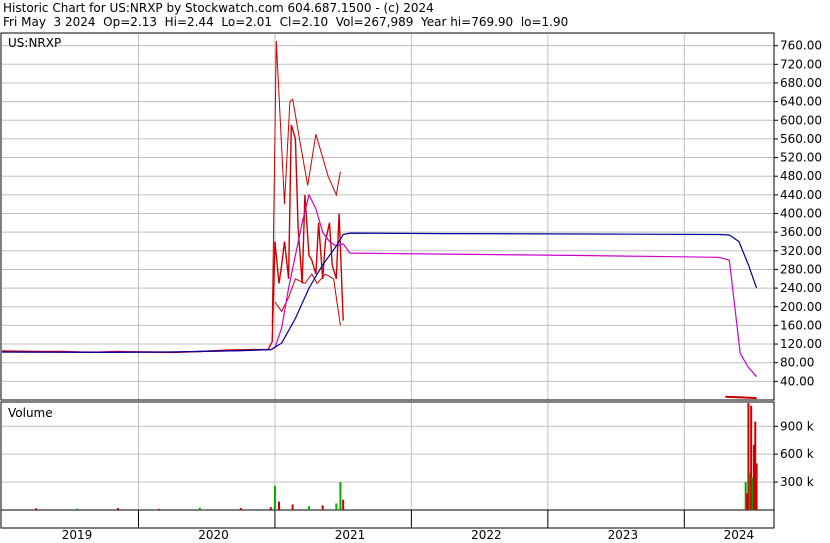  What do you see at coordinates (77, 535) in the screenshot?
I see `date-tick-label: 2019` at bounding box center [77, 535].